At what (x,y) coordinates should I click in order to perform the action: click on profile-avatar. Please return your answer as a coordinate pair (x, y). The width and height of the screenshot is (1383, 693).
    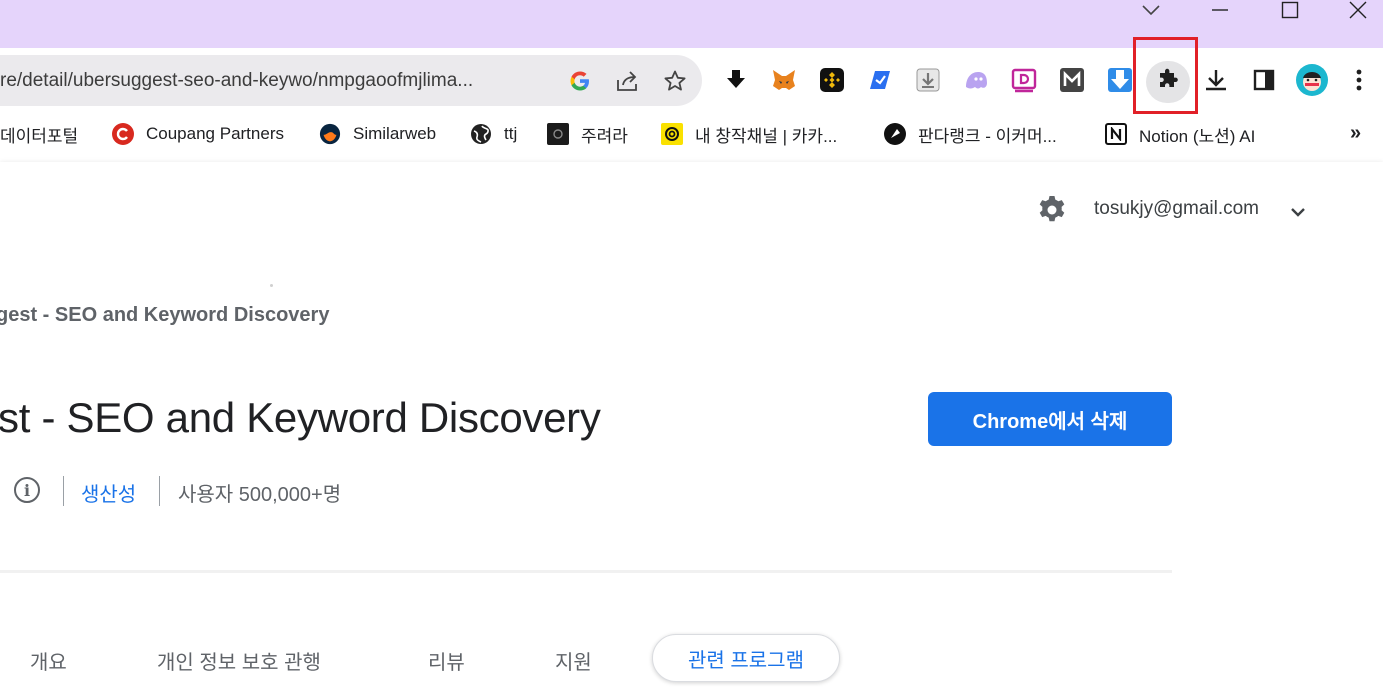
    Looking at the image, I should click on (1312, 80).